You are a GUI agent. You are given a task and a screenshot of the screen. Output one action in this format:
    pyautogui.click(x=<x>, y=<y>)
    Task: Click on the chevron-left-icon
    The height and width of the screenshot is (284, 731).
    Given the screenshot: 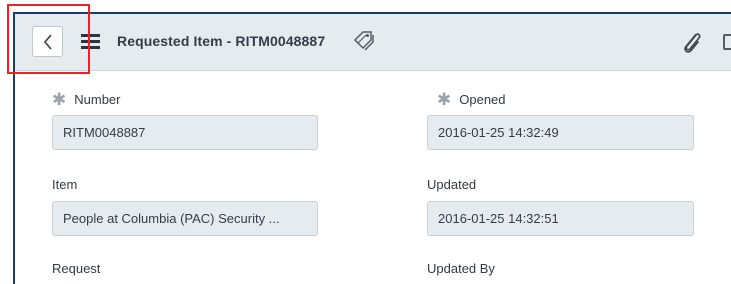 What is the action you would take?
    pyautogui.click(x=47, y=41)
    